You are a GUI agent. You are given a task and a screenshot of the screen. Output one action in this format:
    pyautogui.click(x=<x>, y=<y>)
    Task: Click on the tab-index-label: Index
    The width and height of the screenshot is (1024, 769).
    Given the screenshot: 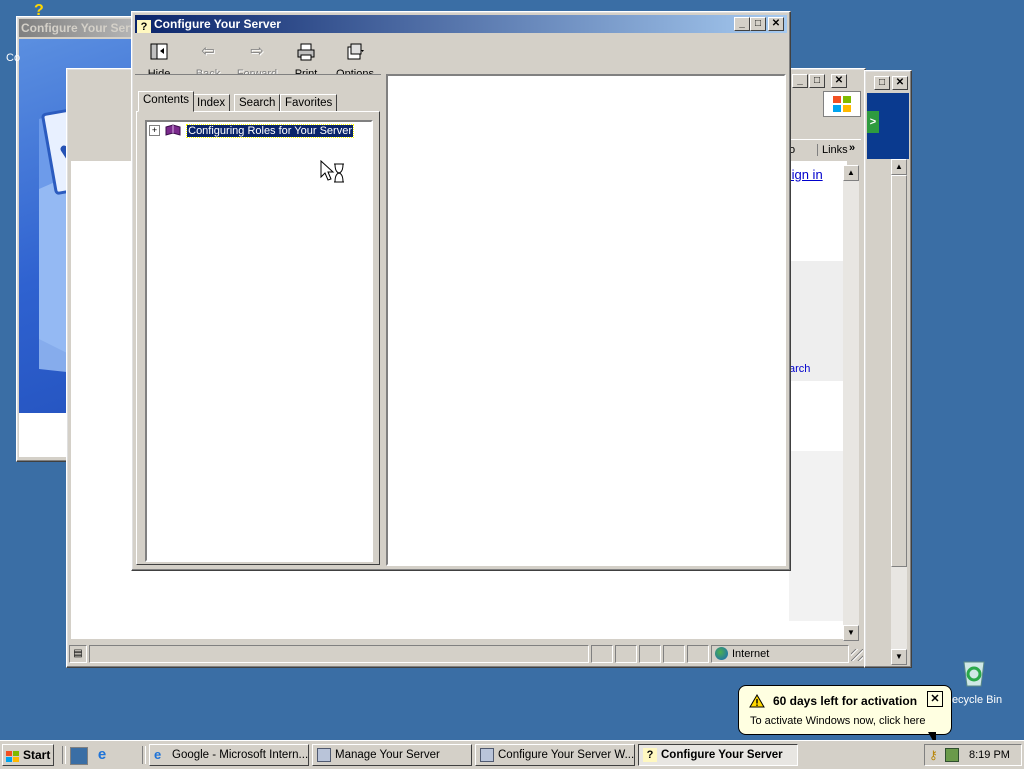 What is the action you would take?
    pyautogui.click(x=211, y=103)
    